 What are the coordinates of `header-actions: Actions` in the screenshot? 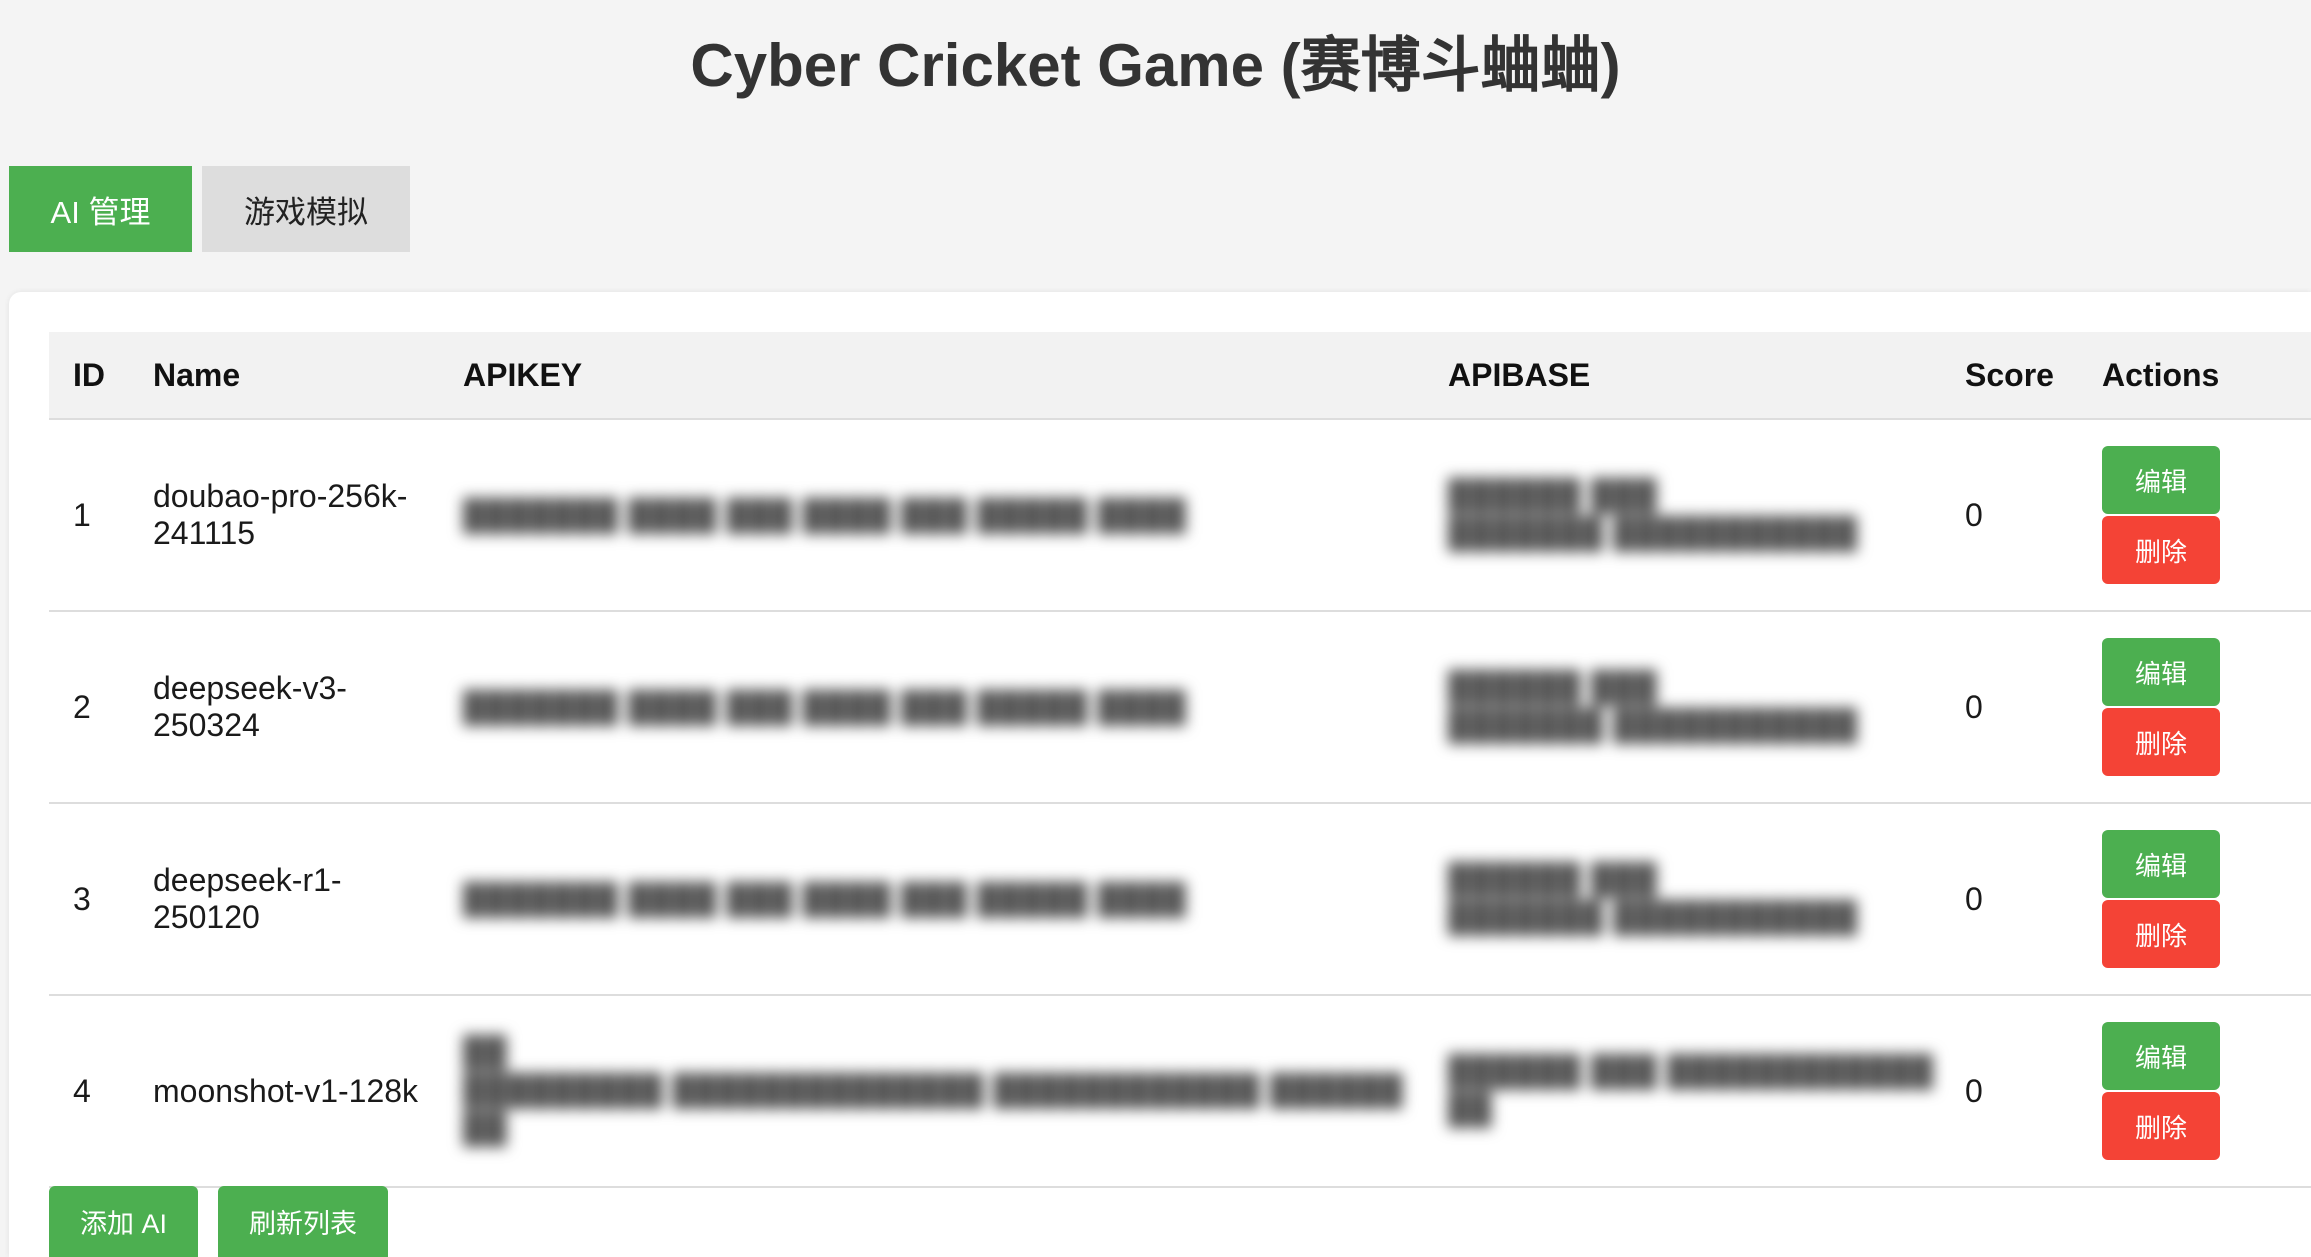 It's located at (2194, 376).